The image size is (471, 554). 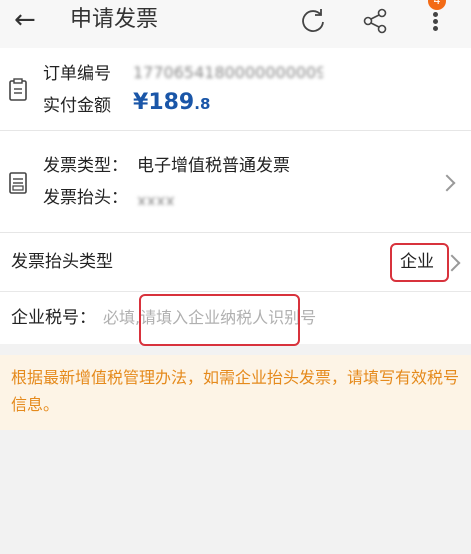 What do you see at coordinates (235, 89) in the screenshot?
I see `order-info-section: 订单编号 1770654180000000009 实付金额 ¥189.8` at bounding box center [235, 89].